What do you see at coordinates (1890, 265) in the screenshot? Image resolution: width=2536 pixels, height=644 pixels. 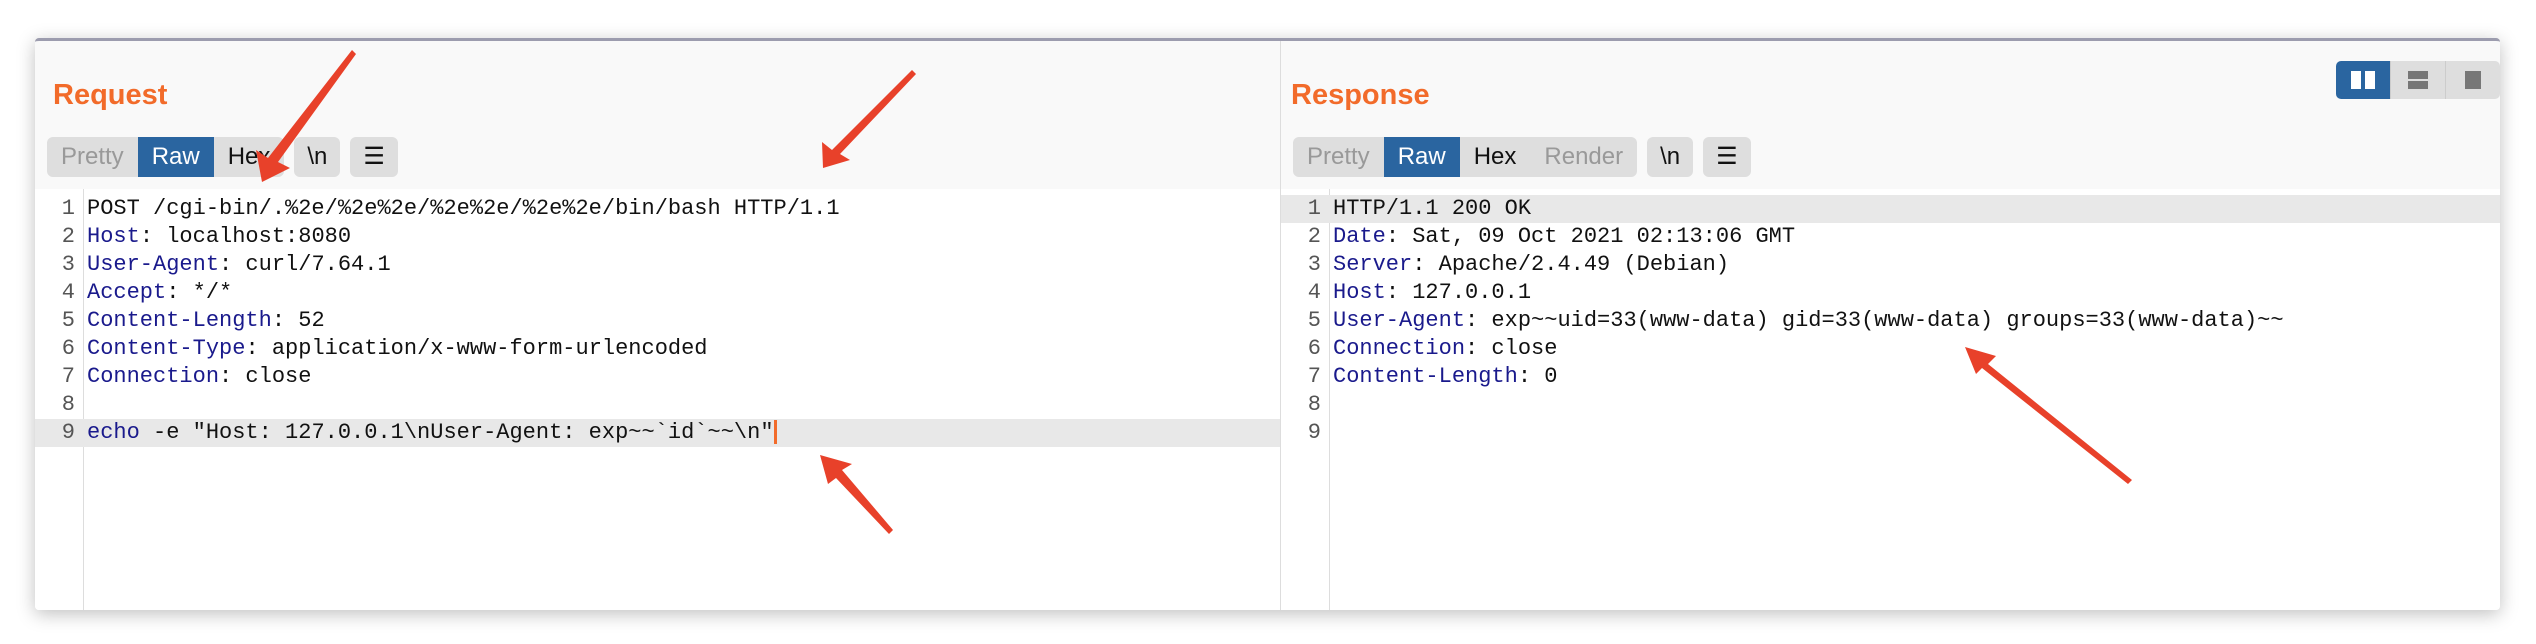 I see `code-line: 3 Server: Apache/2.4.49 (Debian)` at bounding box center [1890, 265].